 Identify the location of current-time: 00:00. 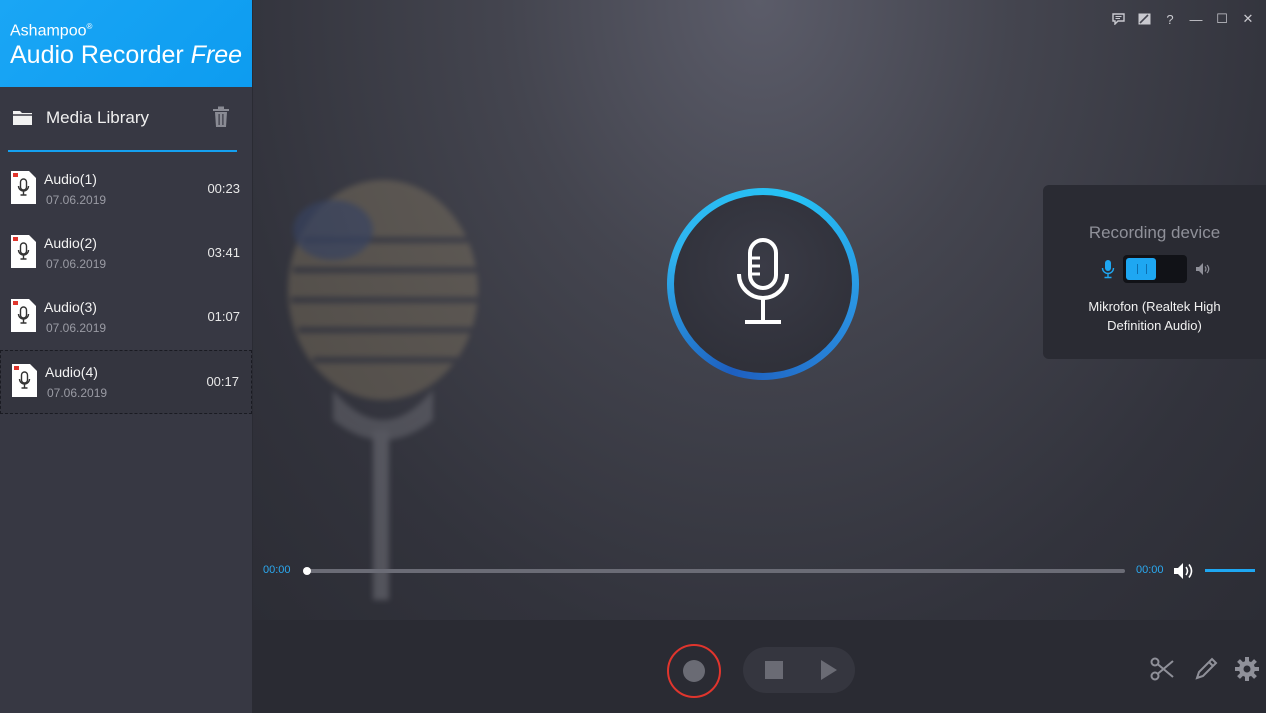
(277, 570).